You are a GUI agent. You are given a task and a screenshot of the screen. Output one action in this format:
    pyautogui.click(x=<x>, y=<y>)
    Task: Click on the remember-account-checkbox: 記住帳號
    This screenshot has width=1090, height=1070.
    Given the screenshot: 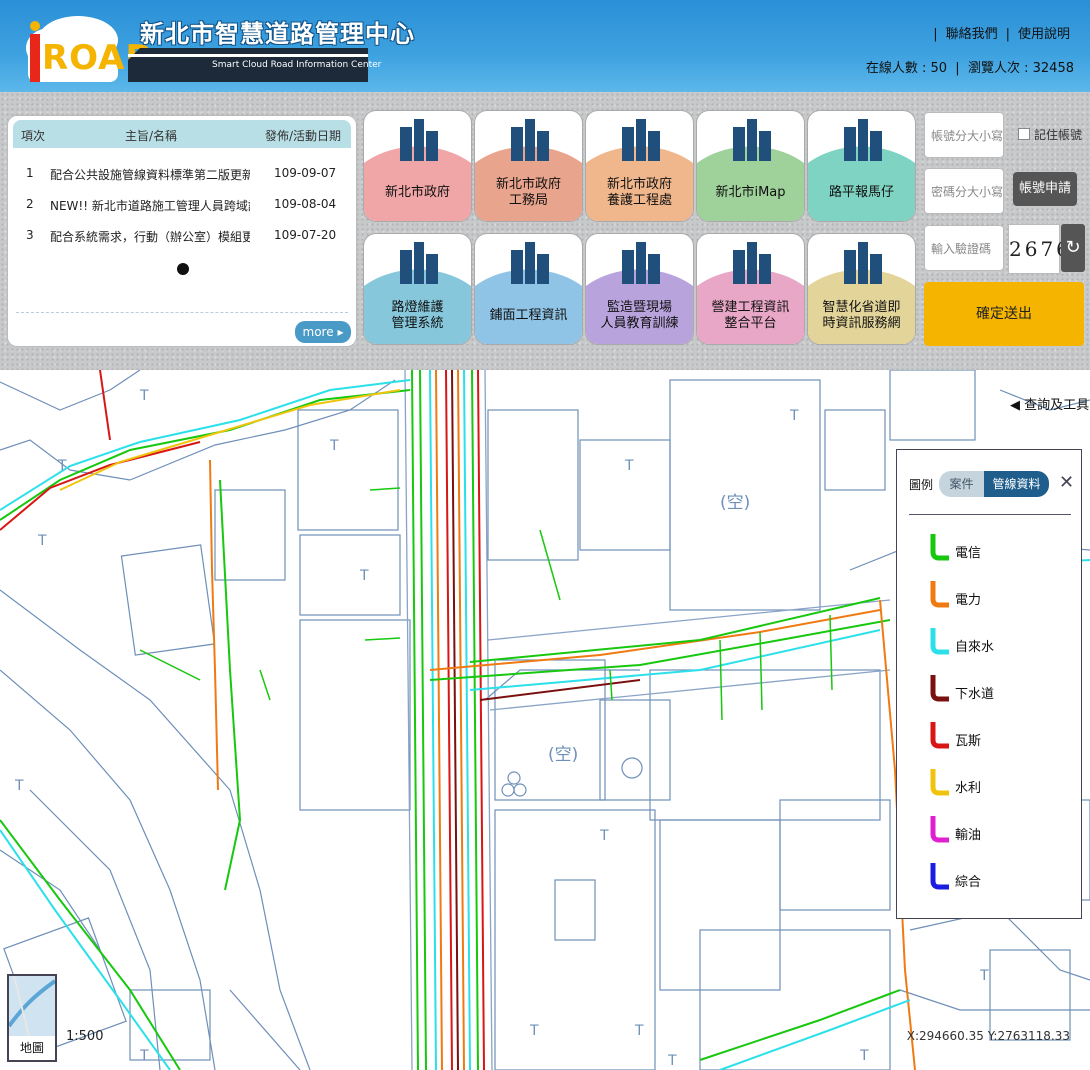 What is the action you would take?
    pyautogui.click(x=1050, y=134)
    